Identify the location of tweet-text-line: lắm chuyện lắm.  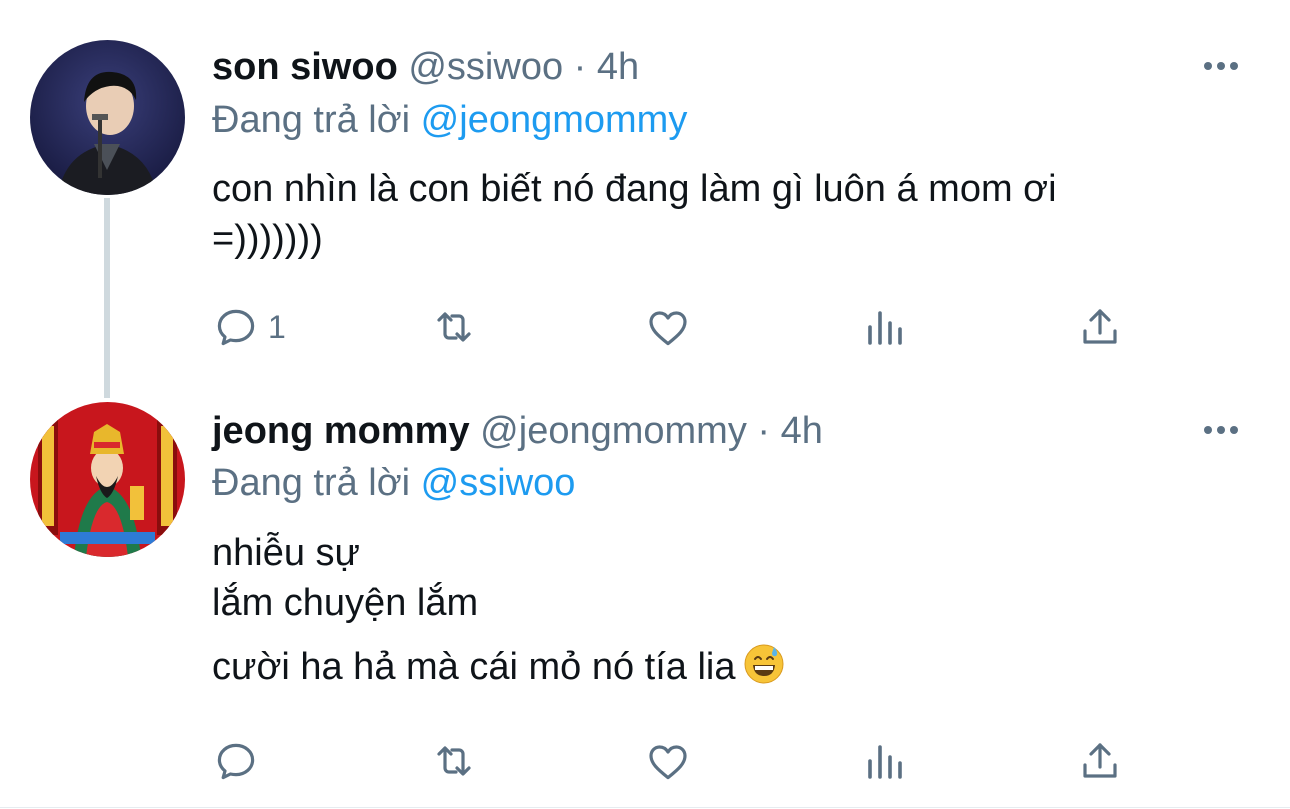
(345, 603).